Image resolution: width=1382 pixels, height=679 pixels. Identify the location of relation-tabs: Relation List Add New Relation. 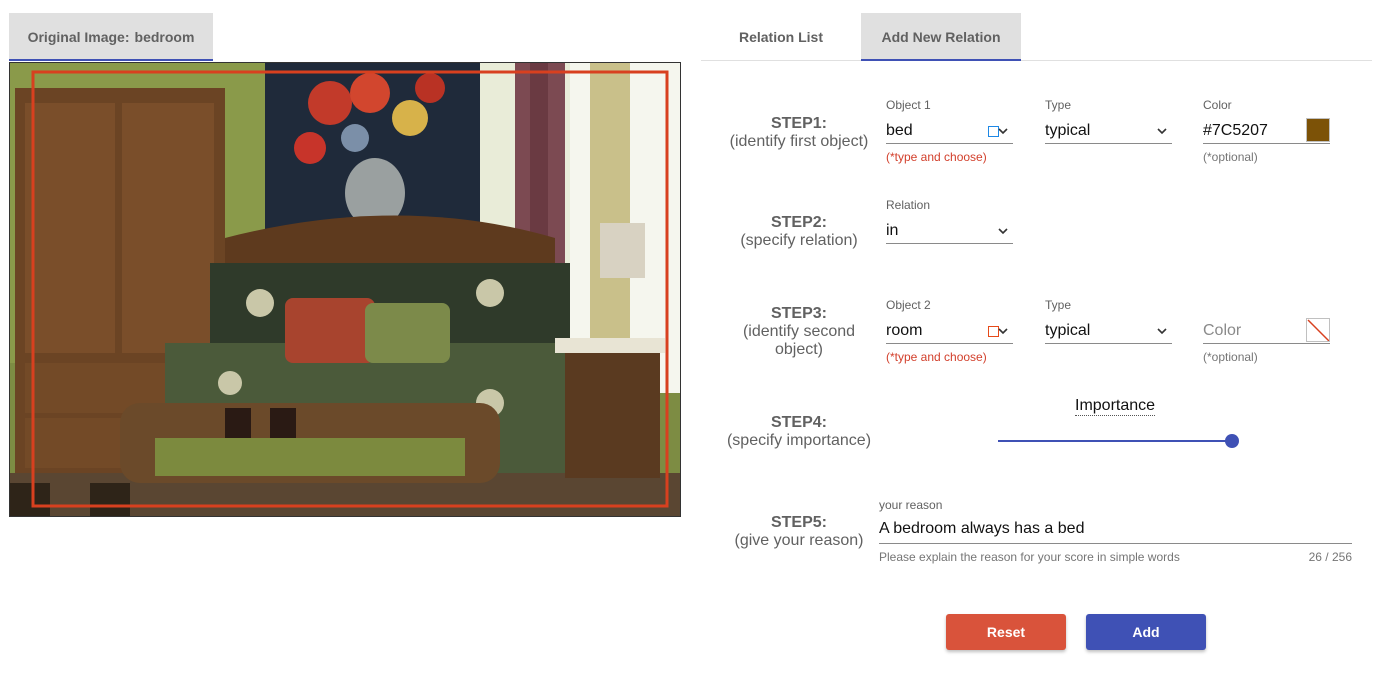
(1036, 37).